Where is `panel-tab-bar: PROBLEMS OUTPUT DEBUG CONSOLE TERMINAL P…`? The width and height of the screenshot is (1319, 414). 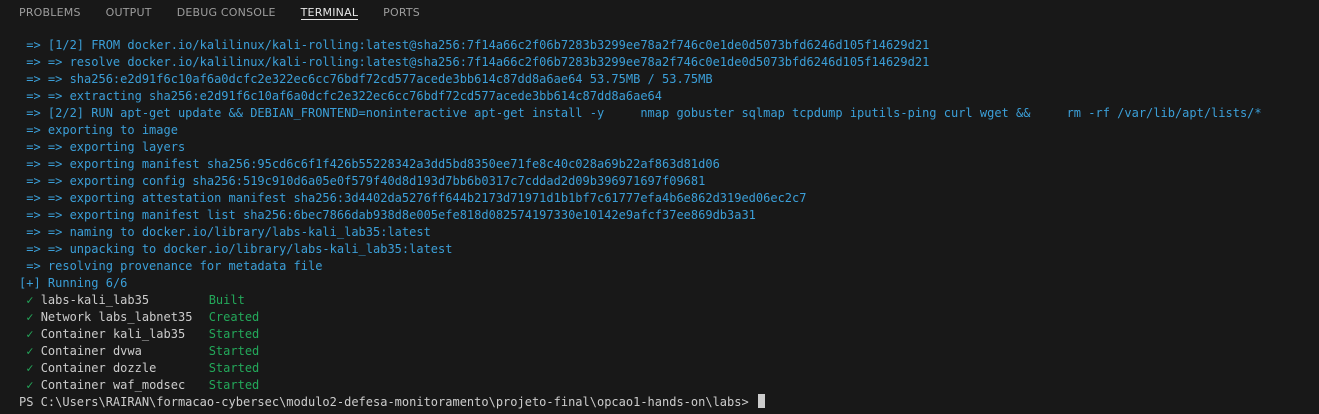
panel-tab-bar: PROBLEMS OUTPUT DEBUG CONSOLE TERMINAL P… is located at coordinates (659, 13).